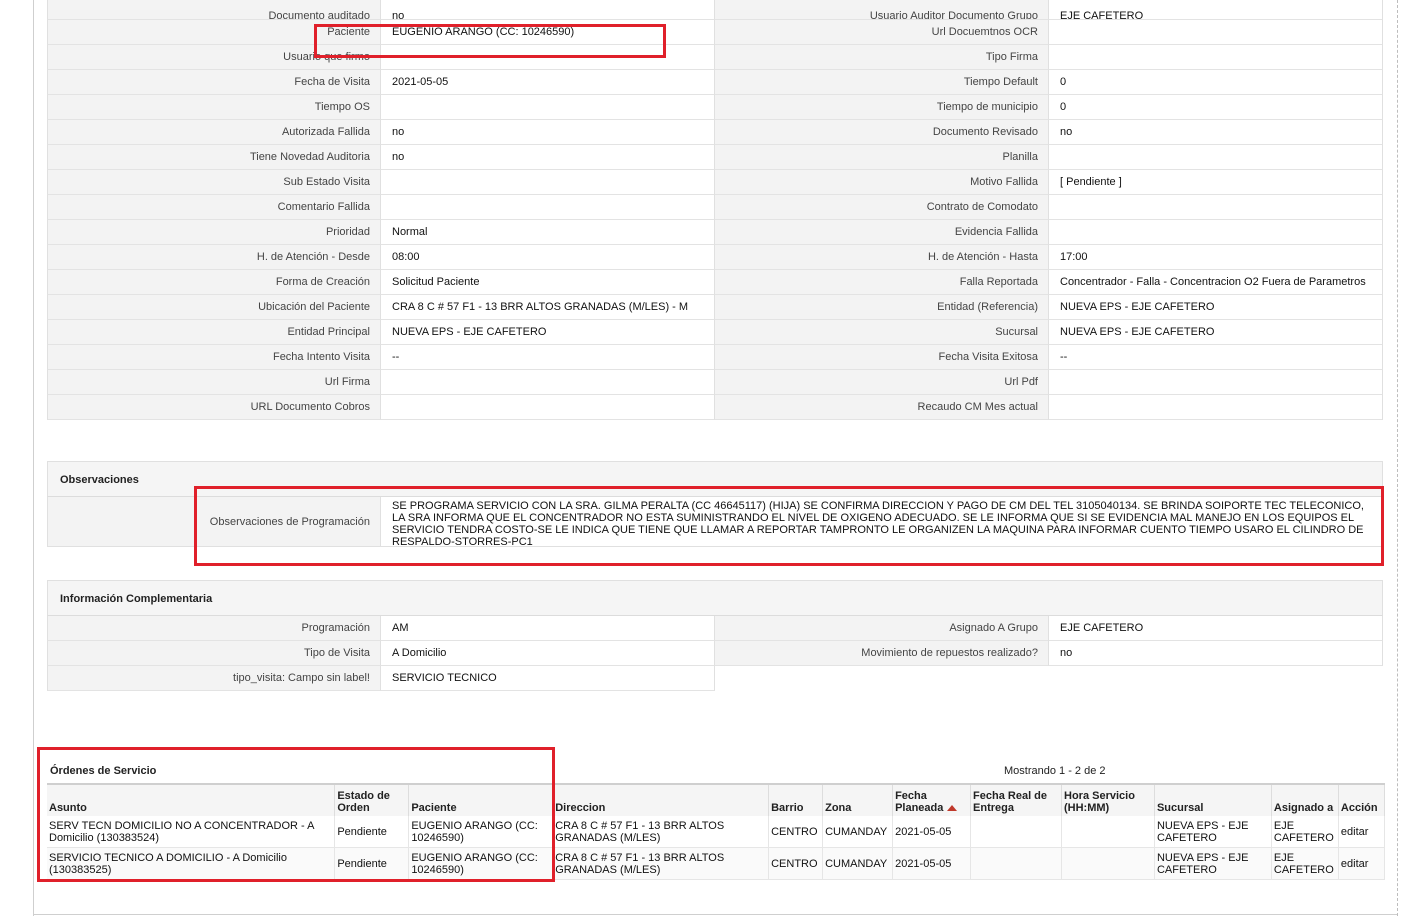 The height and width of the screenshot is (916, 1410). I want to click on field-label: H. de Atención - Desde, so click(214, 257).